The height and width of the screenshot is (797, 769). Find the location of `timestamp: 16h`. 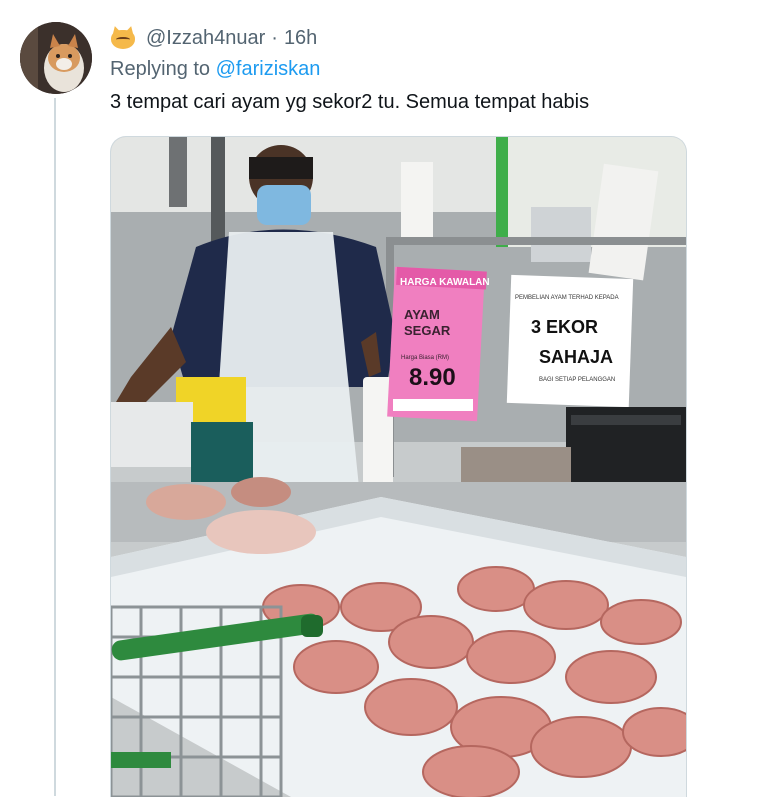

timestamp: 16h is located at coordinates (300, 38).